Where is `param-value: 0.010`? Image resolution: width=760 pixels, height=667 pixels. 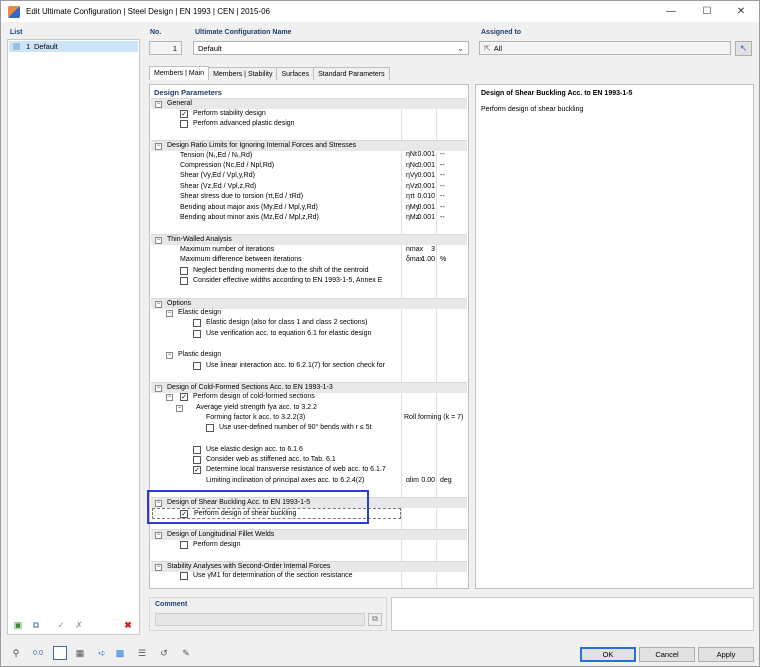 param-value: 0.010 is located at coordinates (420, 196).